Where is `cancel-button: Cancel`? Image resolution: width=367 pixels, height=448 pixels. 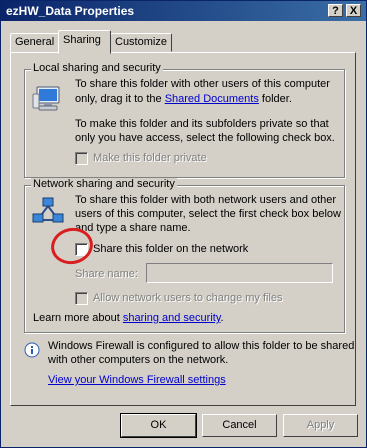
cancel-button: Cancel is located at coordinates (239, 425).